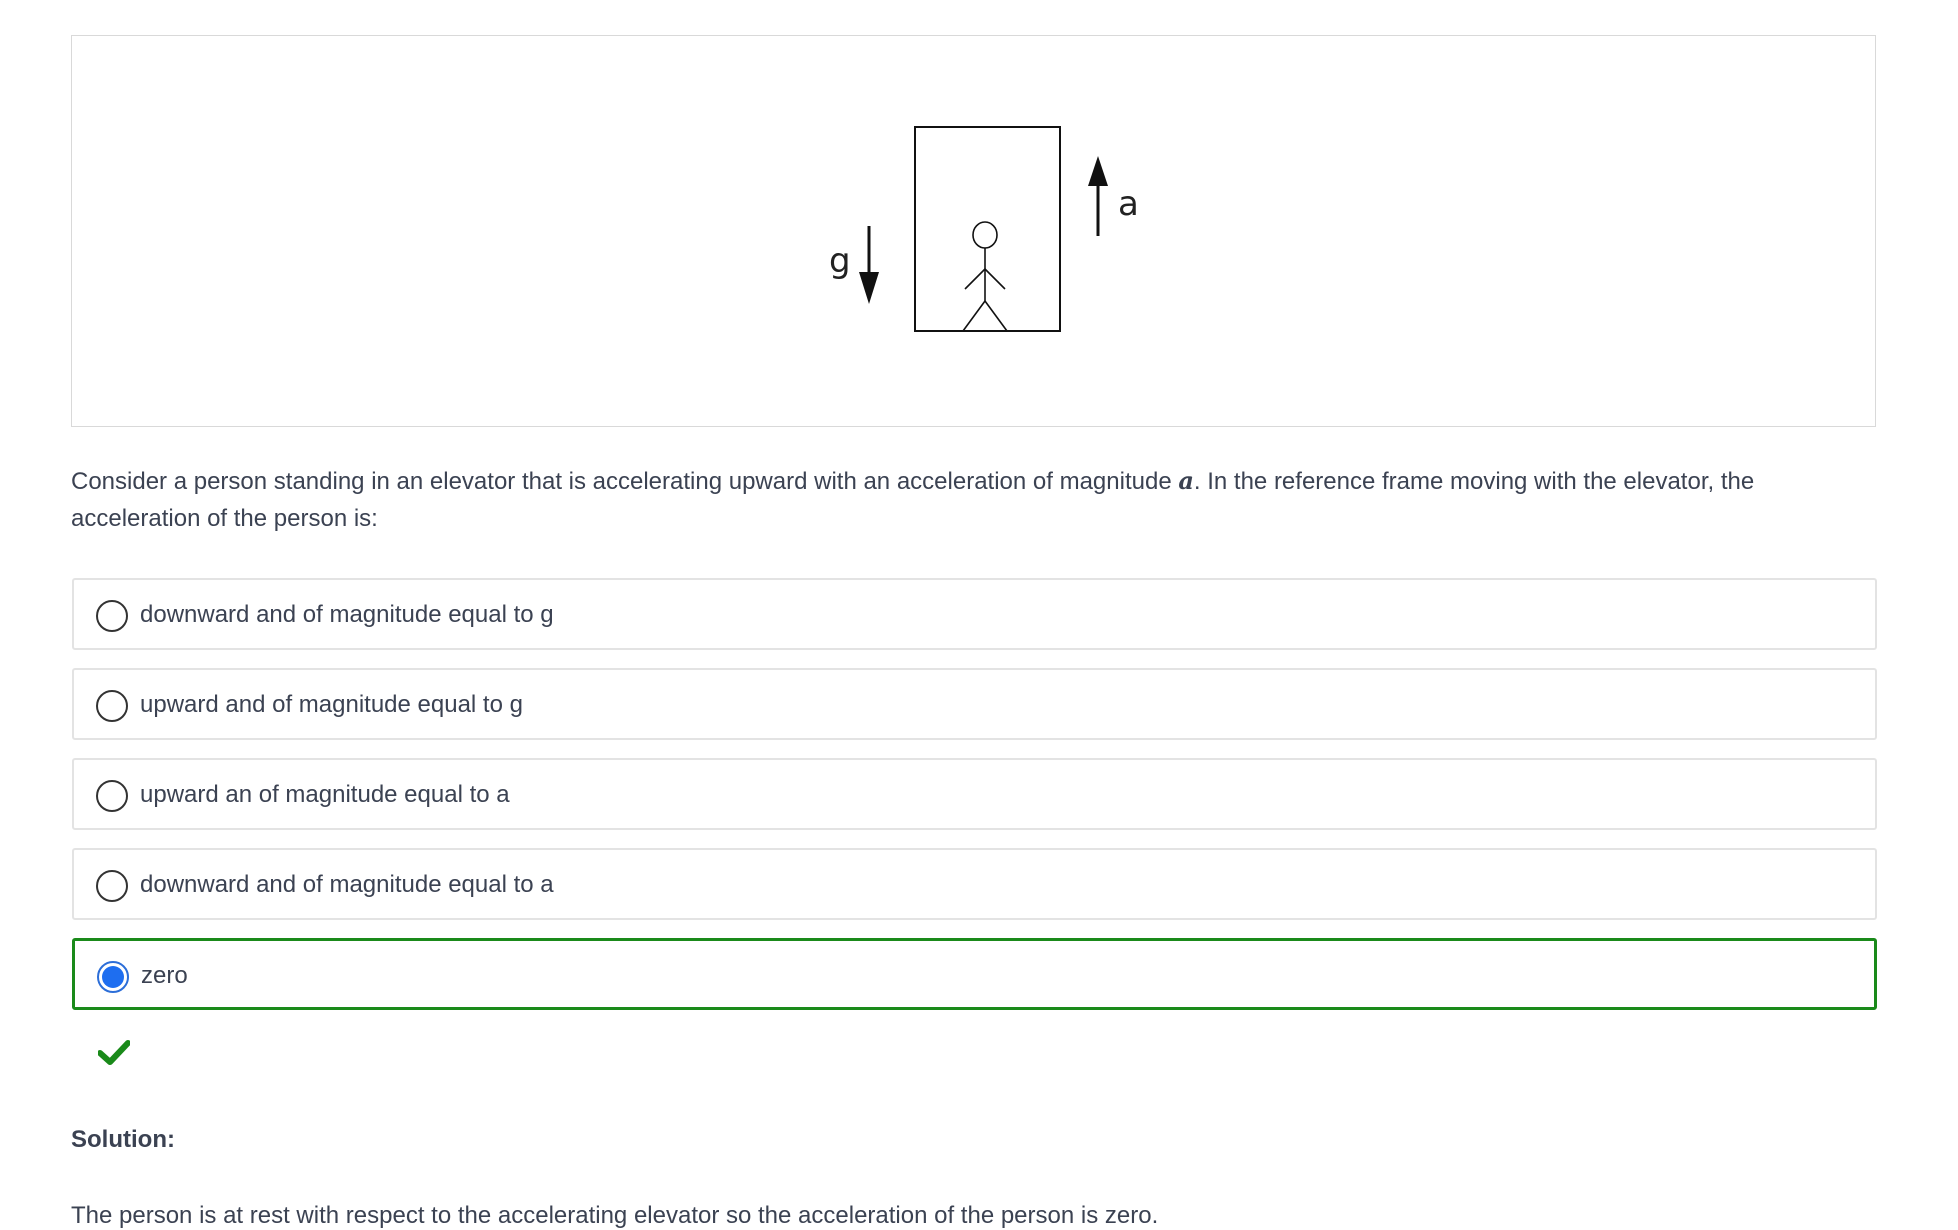 The height and width of the screenshot is (1230, 1958). What do you see at coordinates (985, 235) in the screenshot?
I see `person-head` at bounding box center [985, 235].